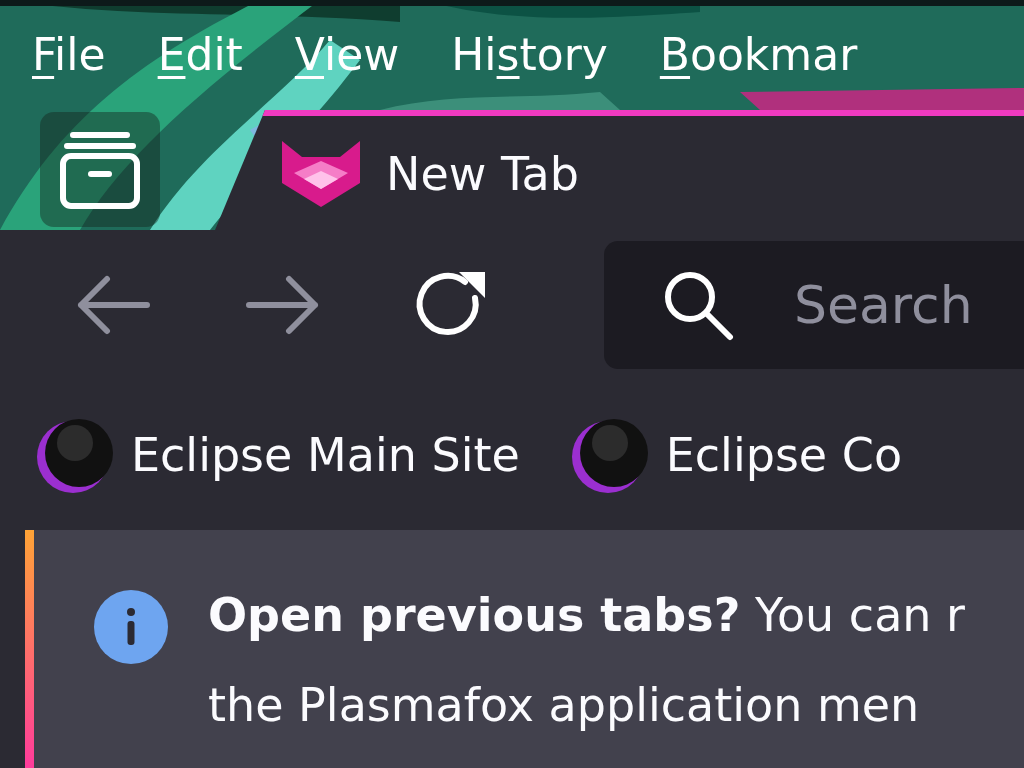 The width and height of the screenshot is (1024, 768). What do you see at coordinates (321, 174) in the screenshot?
I see `cat-logo-icon` at bounding box center [321, 174].